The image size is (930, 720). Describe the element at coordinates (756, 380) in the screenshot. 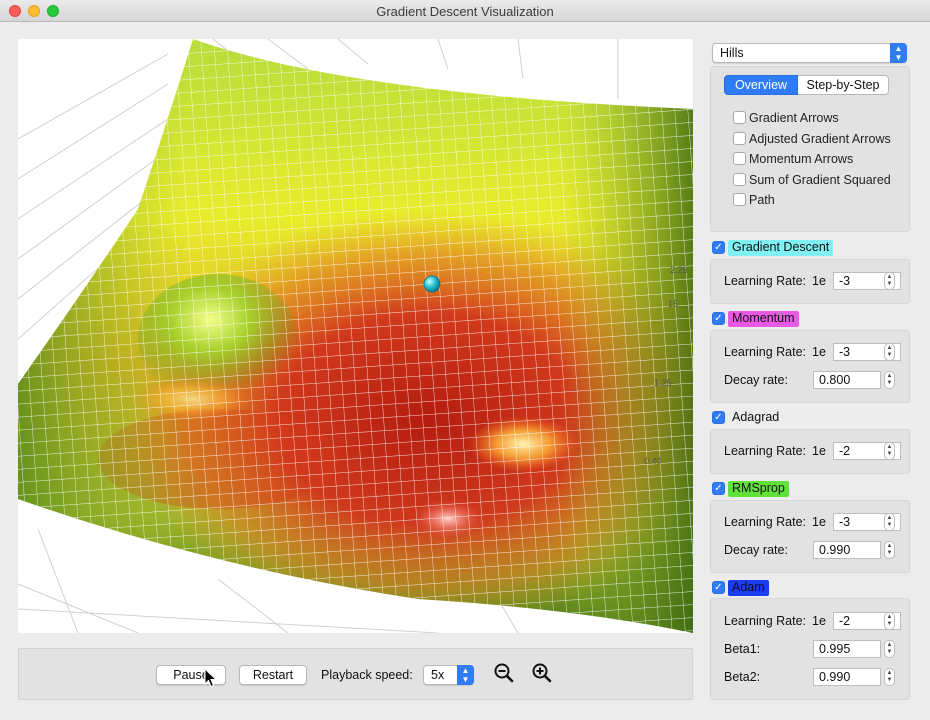

I see `momentum-decay-rate-label: Decay rate:` at that location.